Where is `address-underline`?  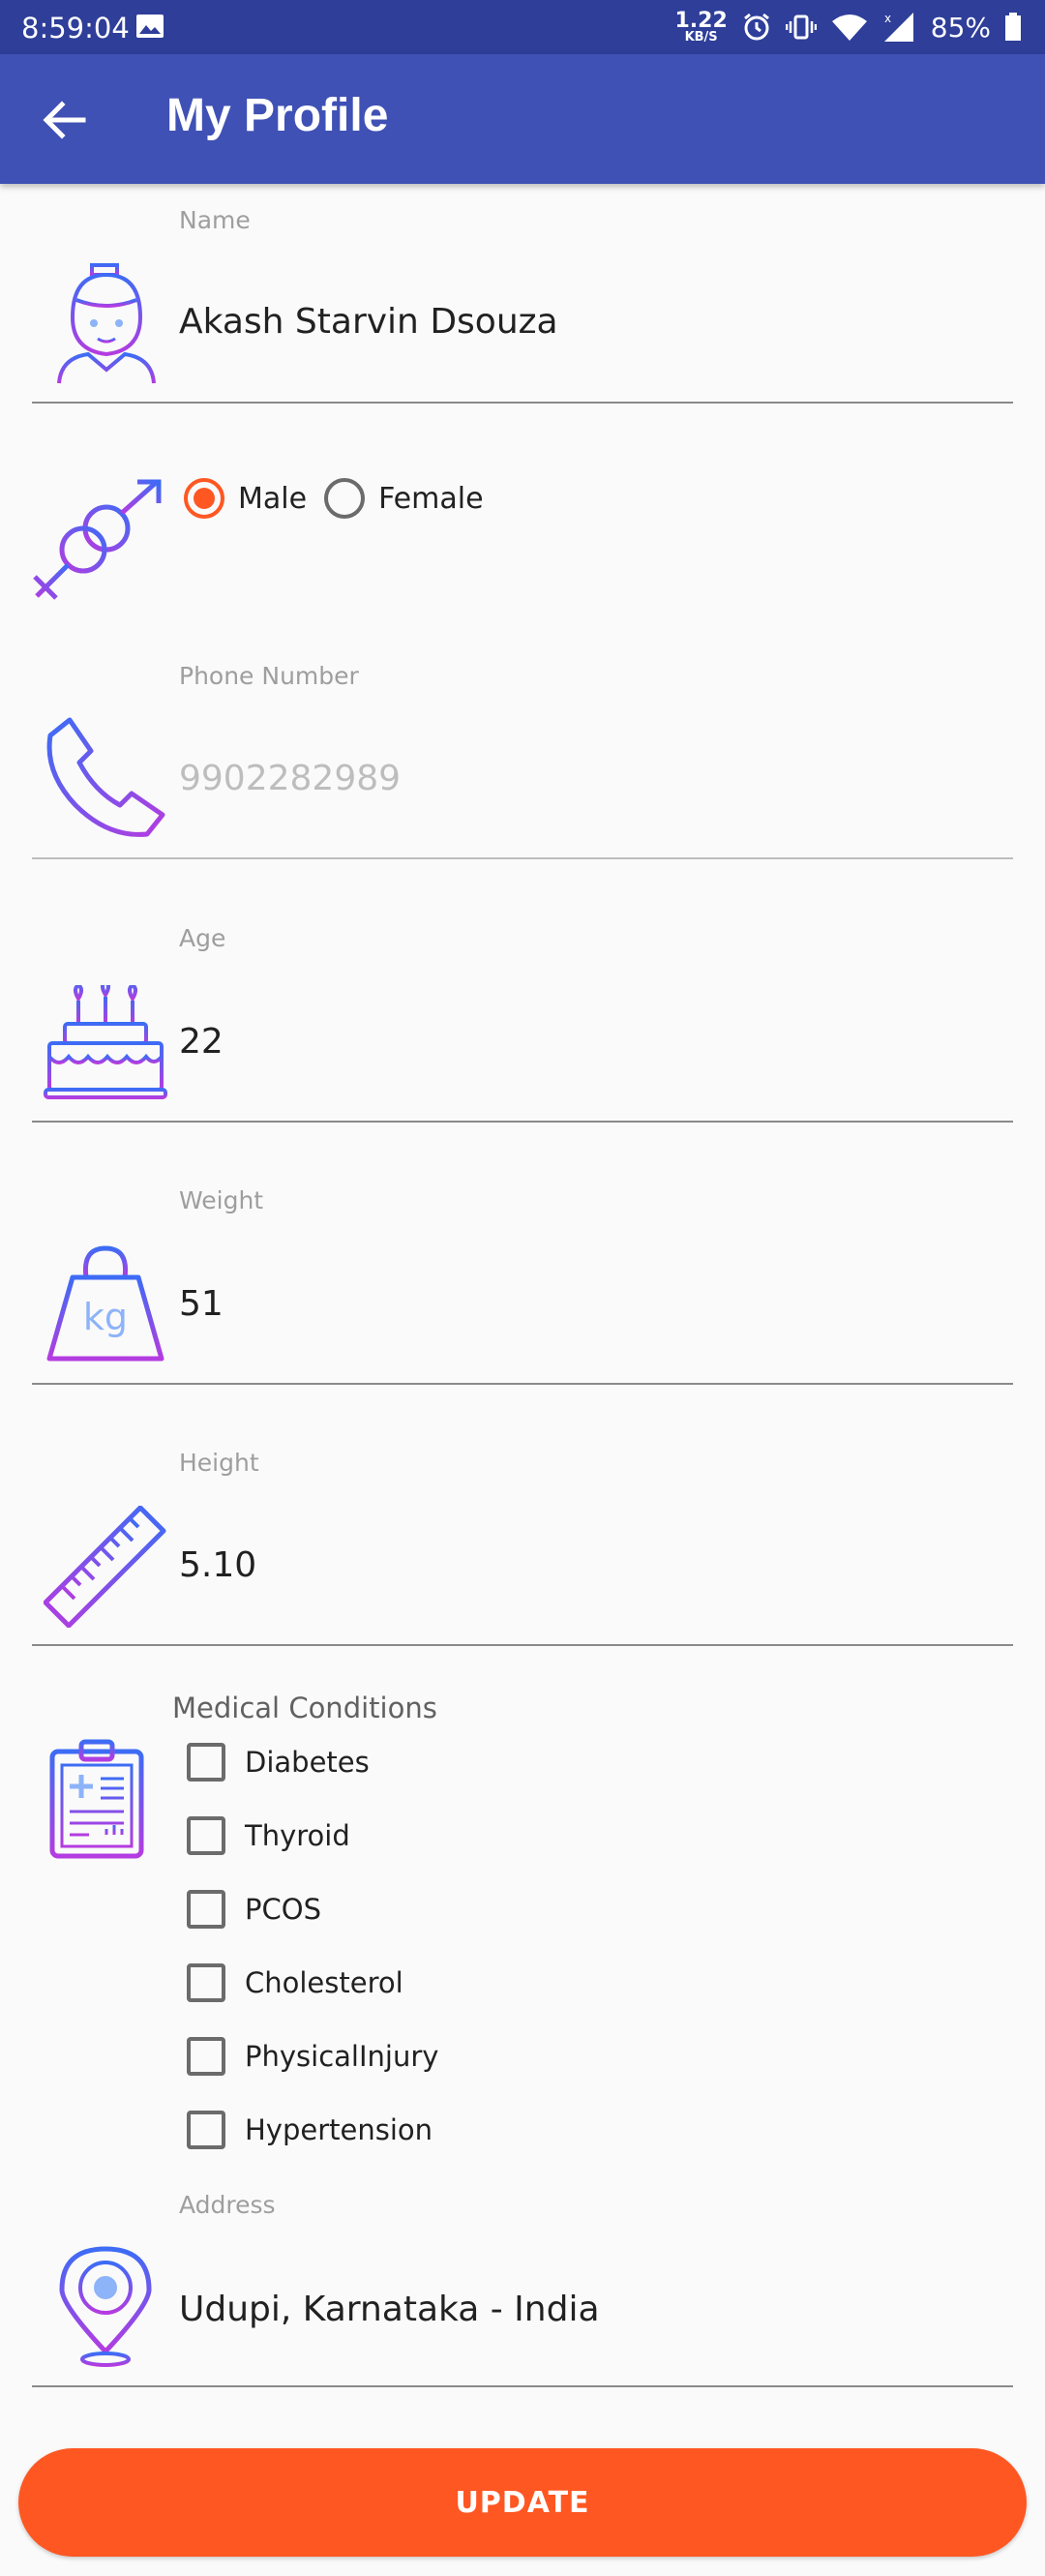
address-underline is located at coordinates (522, 2386).